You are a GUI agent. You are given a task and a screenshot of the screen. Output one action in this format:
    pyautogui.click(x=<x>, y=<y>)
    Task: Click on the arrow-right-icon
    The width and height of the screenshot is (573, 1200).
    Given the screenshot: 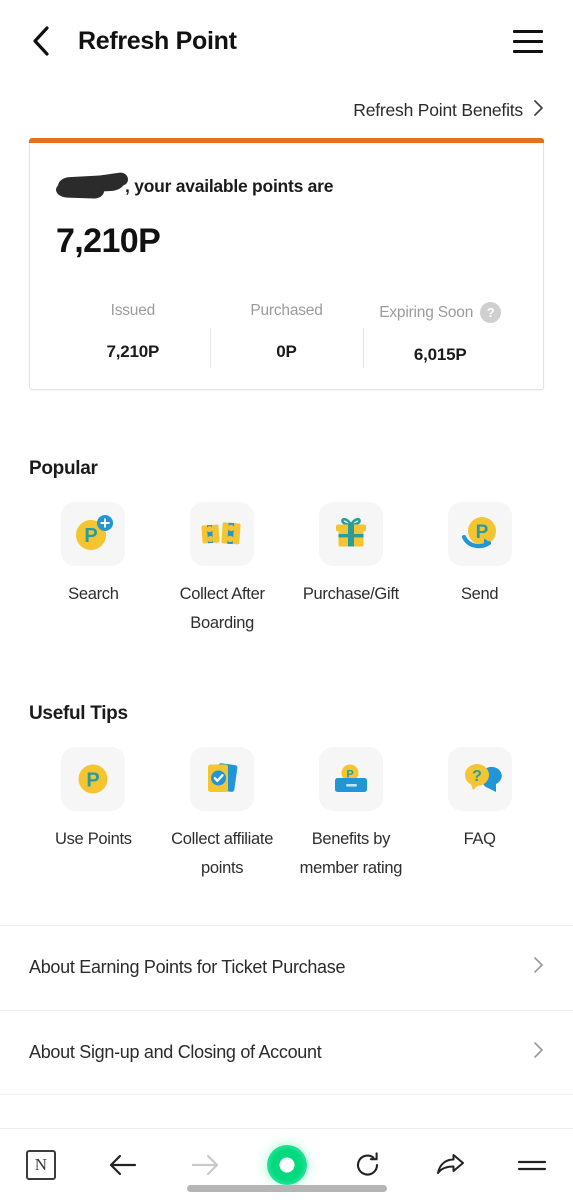 What is the action you would take?
    pyautogui.click(x=205, y=1165)
    